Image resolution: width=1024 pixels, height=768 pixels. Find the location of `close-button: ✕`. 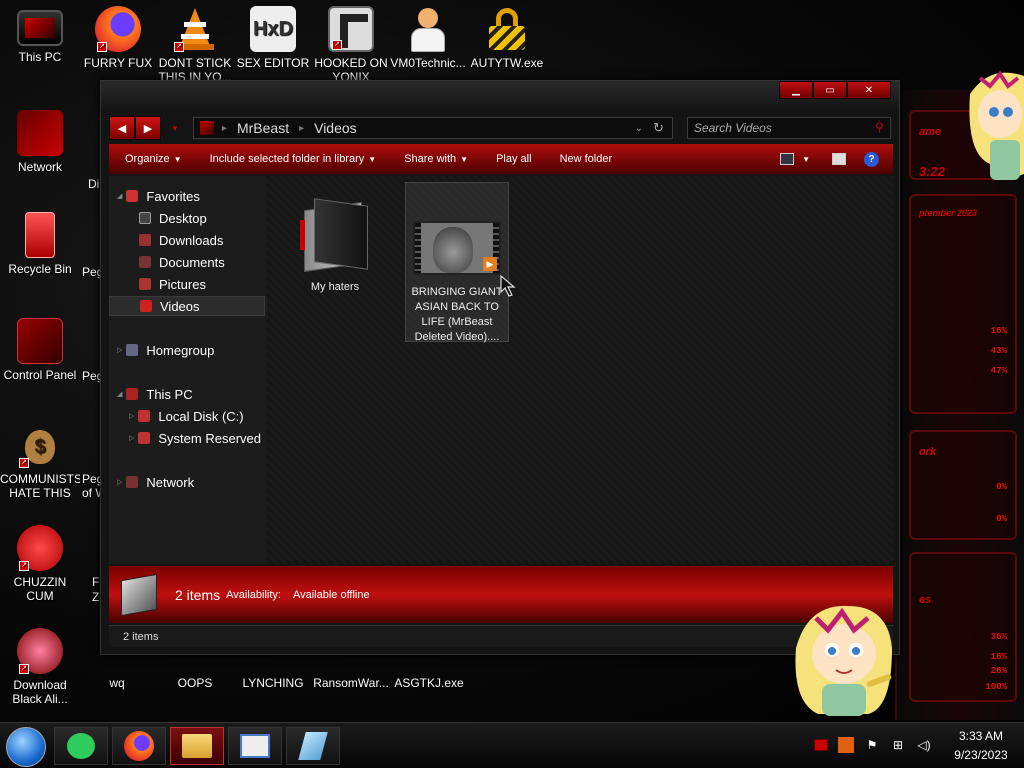

close-button: ✕ is located at coordinates (869, 90).